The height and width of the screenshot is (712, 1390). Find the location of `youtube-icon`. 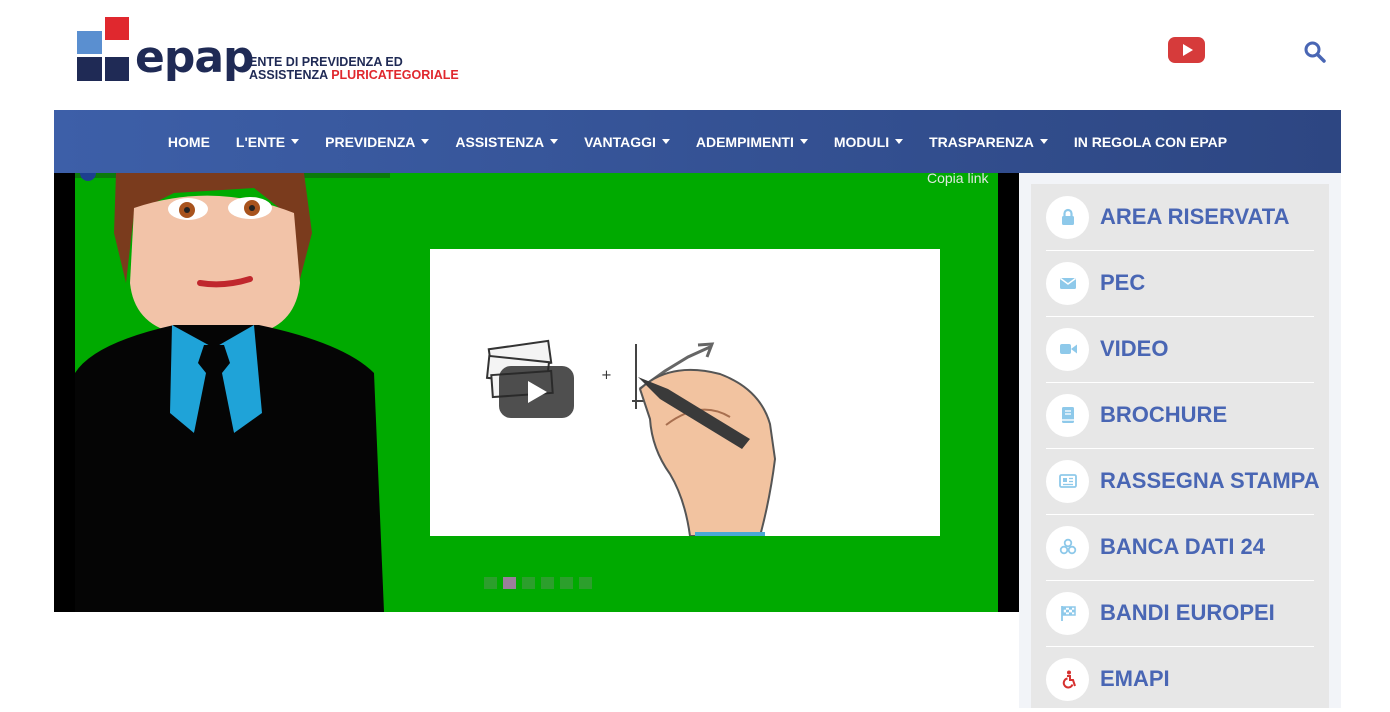

youtube-icon is located at coordinates (1187, 50).